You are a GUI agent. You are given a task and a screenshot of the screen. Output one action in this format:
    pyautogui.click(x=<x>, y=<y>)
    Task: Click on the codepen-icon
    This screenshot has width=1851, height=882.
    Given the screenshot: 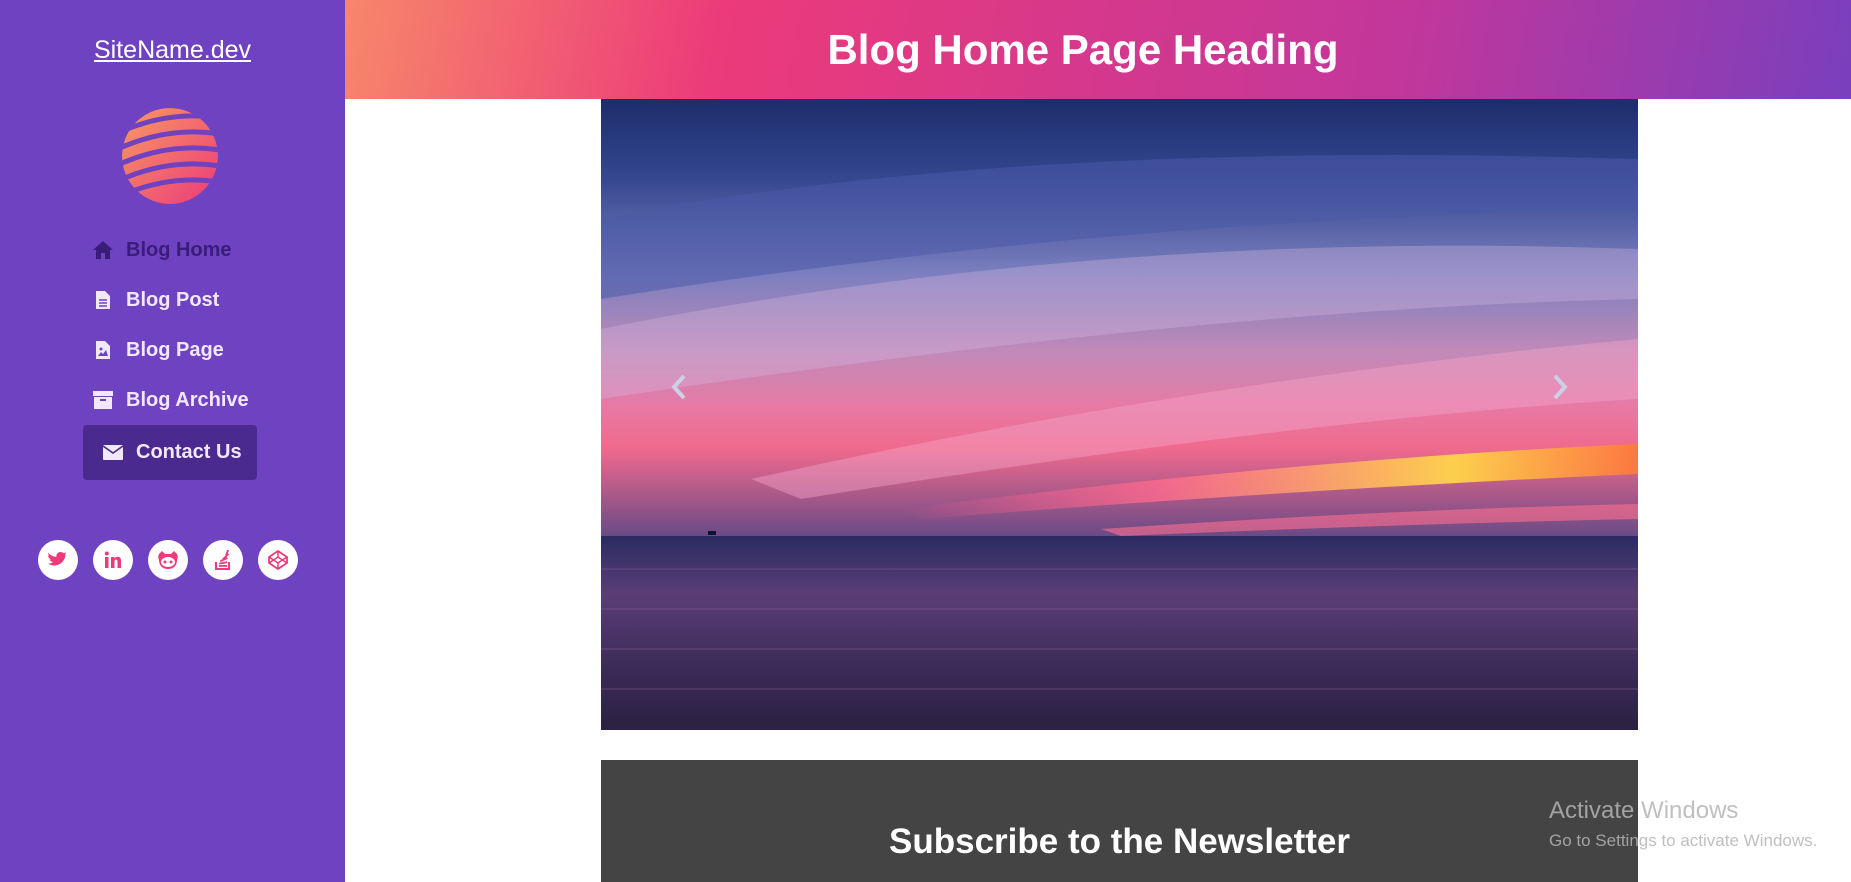 What is the action you would take?
    pyautogui.click(x=278, y=560)
    